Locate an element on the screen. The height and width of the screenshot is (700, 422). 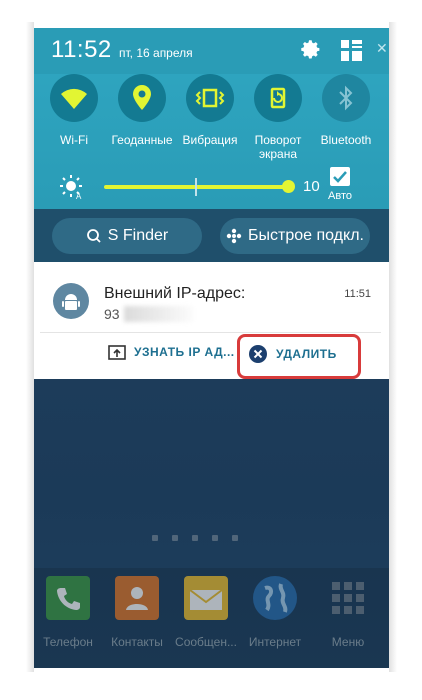
notification-ip: 93 is located at coordinates (112, 314).